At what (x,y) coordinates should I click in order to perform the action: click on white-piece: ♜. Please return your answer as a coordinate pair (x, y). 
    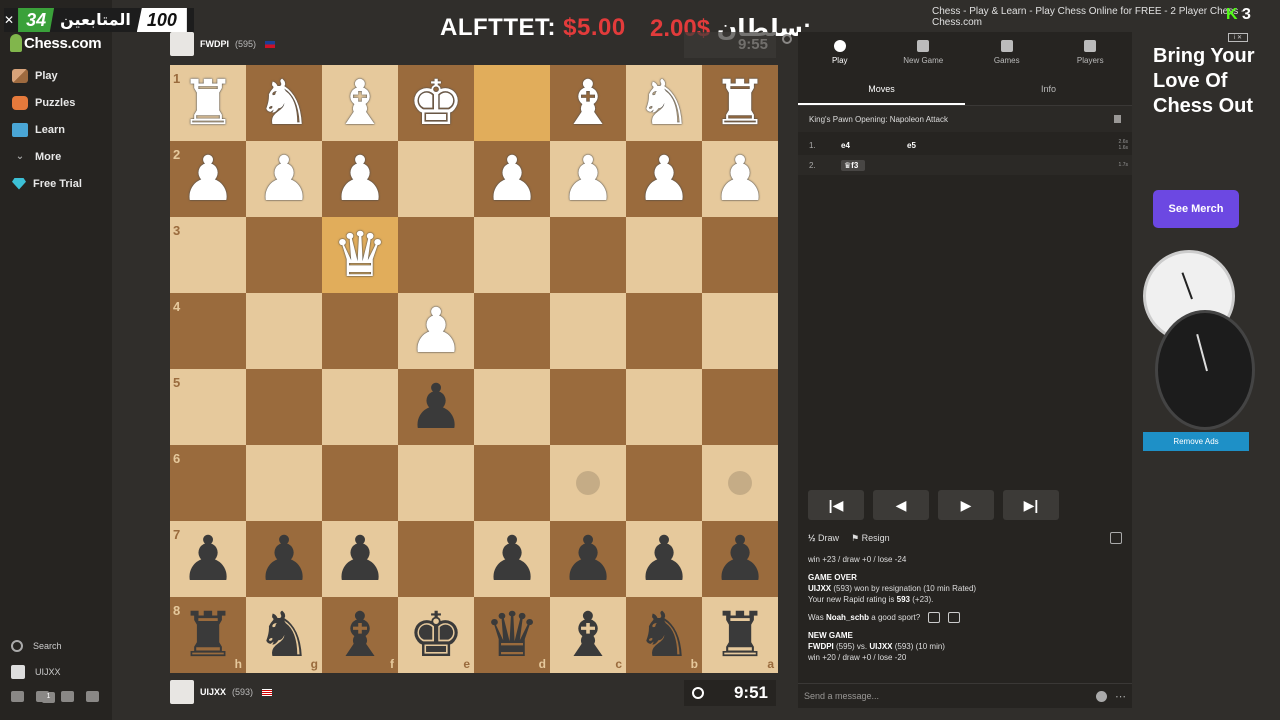
    Looking at the image, I should click on (208, 103).